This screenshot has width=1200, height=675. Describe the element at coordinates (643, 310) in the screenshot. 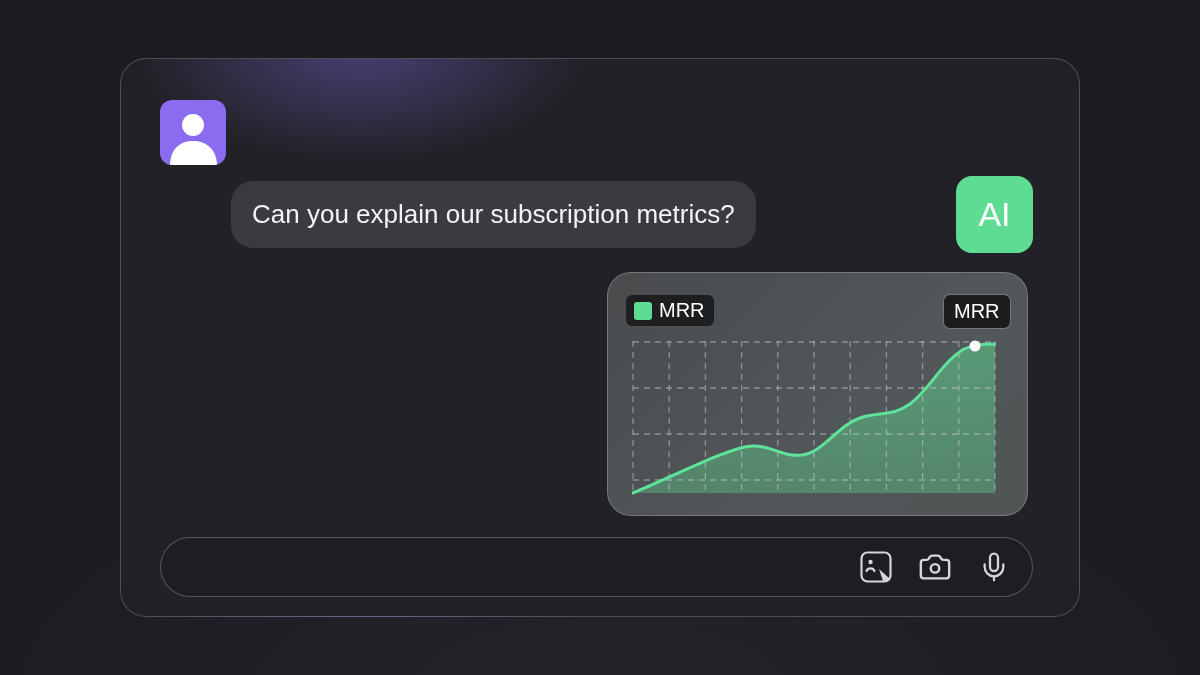

I see `legend-swatch-icon` at that location.